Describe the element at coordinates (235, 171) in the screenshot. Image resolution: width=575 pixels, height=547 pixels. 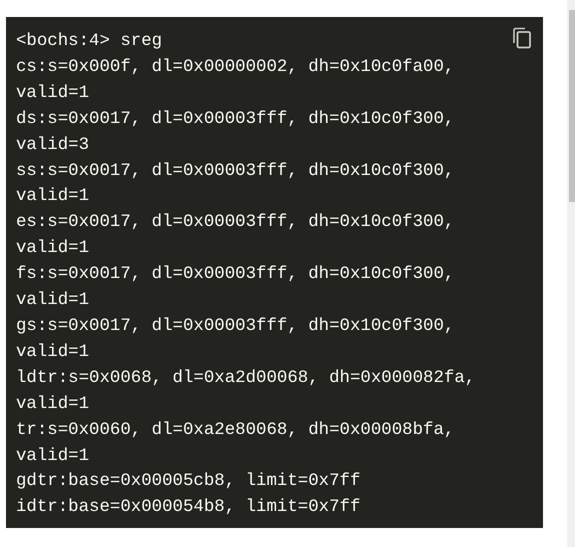
I see `code-line: ss:s=0x0017, dl=0x00003fff, dh=0x10c0f300,` at that location.